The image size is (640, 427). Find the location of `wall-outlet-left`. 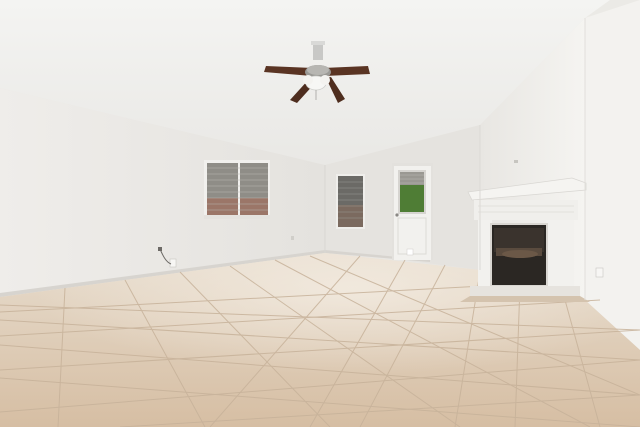

wall-outlet-left is located at coordinates (173, 263).